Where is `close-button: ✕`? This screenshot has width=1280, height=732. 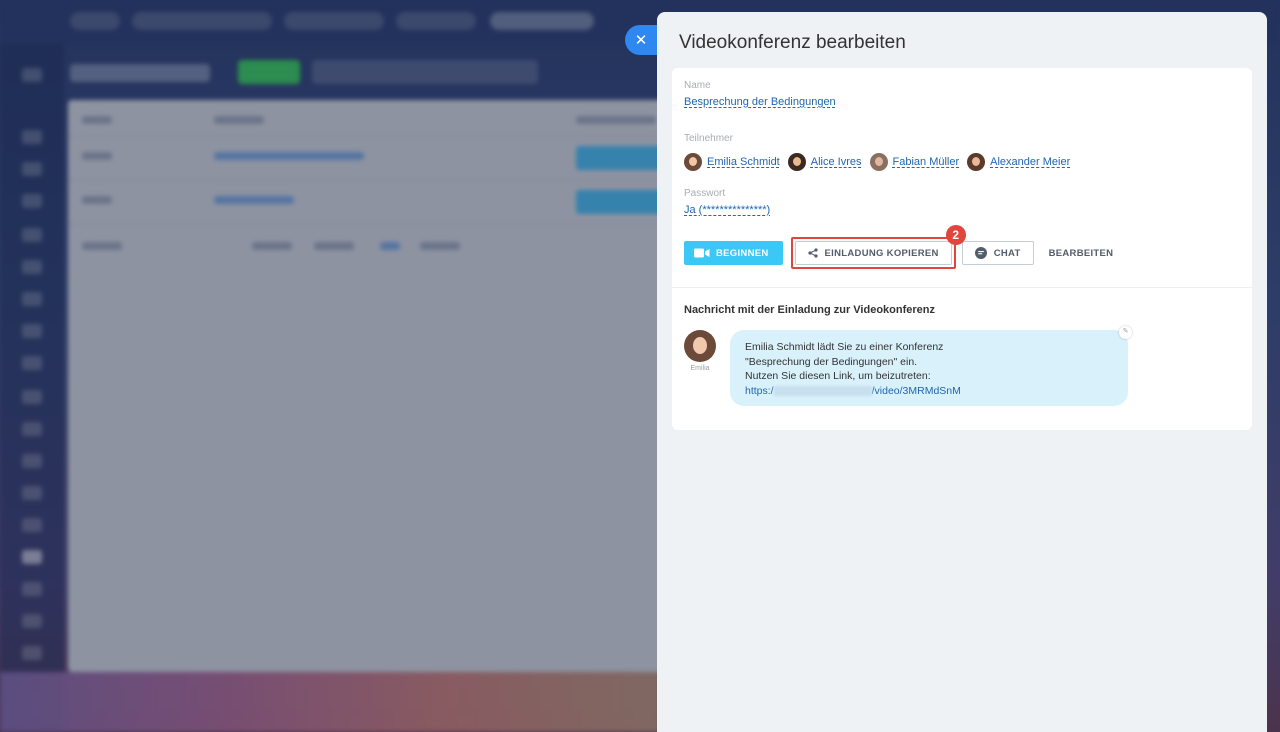 close-button: ✕ is located at coordinates (641, 40).